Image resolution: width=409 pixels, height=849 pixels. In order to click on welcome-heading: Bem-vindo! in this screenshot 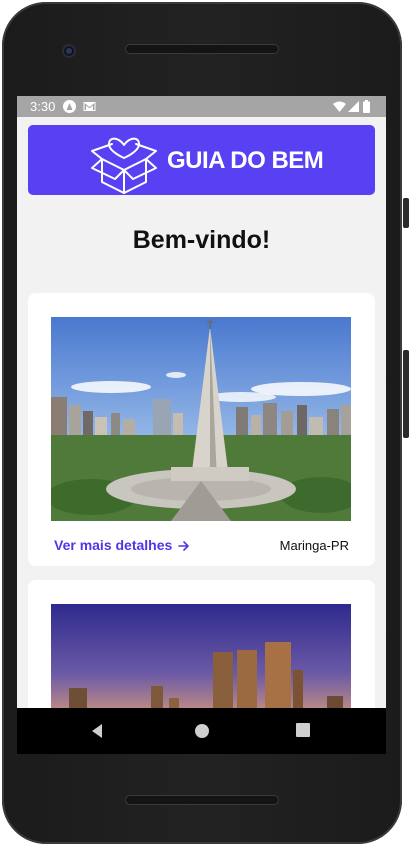, I will do `click(201, 240)`.